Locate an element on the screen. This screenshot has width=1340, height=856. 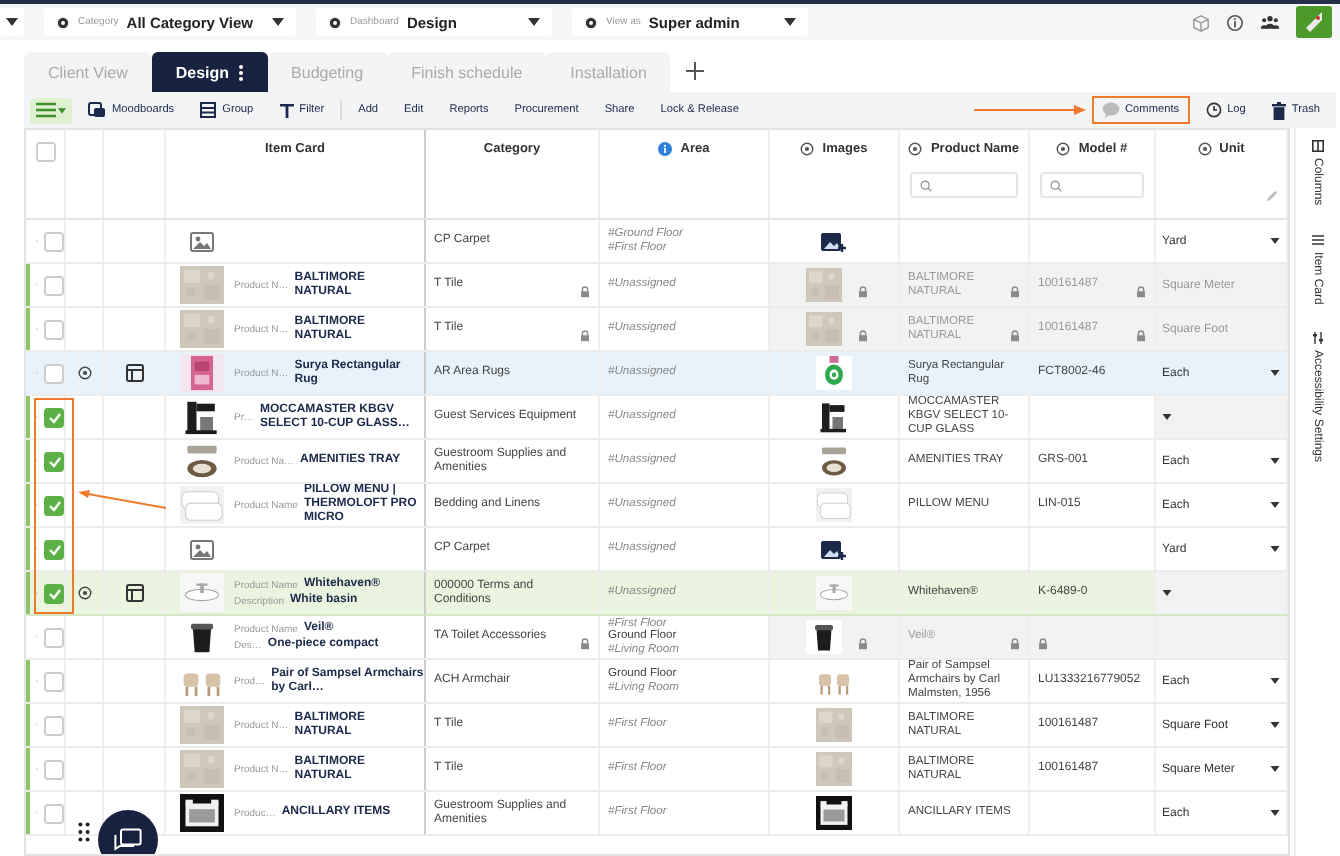
avatar-icon is located at coordinates (1314, 22).